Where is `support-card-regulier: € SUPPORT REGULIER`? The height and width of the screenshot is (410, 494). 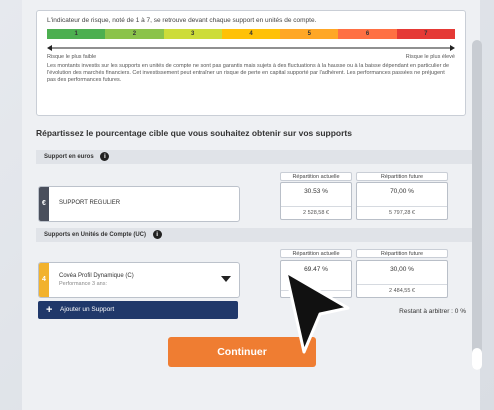 support-card-regulier: € SUPPORT REGULIER is located at coordinates (139, 204).